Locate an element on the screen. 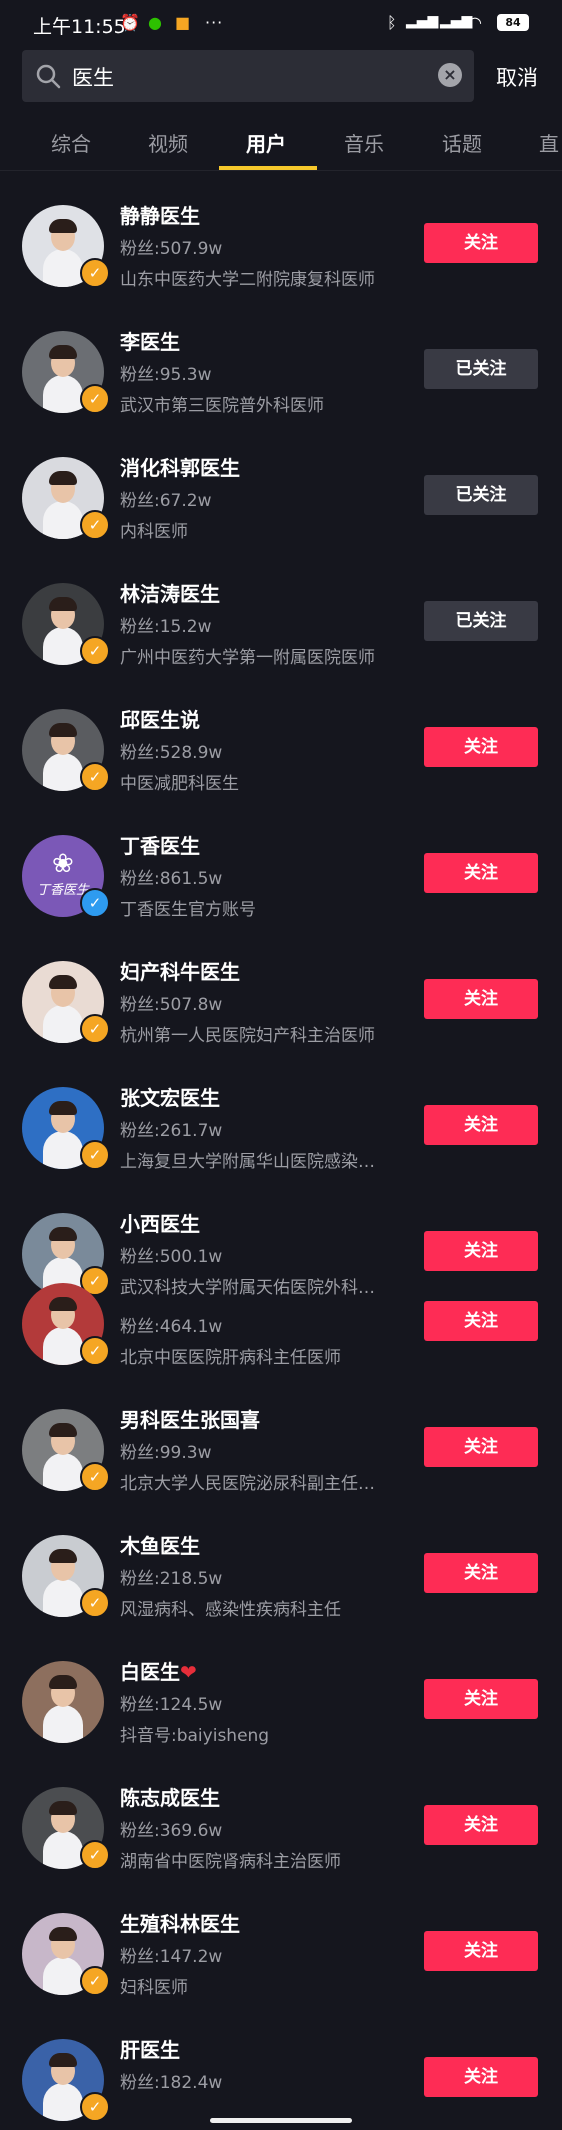  user-name: 白医生❤ is located at coordinates (158, 1670).